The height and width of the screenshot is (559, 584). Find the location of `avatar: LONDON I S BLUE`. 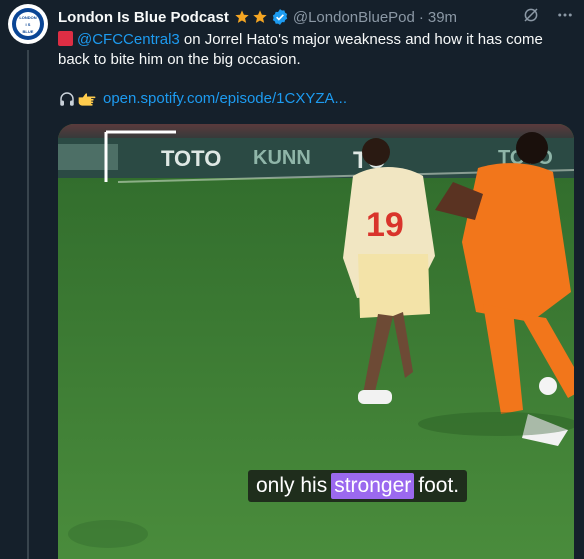

avatar: LONDON I S BLUE is located at coordinates (28, 24).